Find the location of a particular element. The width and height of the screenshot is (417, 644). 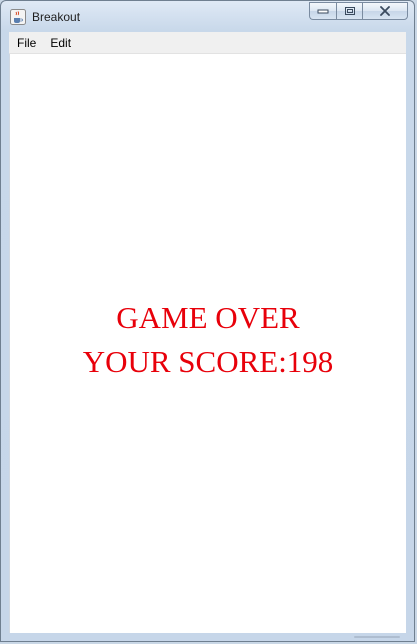

resize-grip is located at coordinates (377, 637).